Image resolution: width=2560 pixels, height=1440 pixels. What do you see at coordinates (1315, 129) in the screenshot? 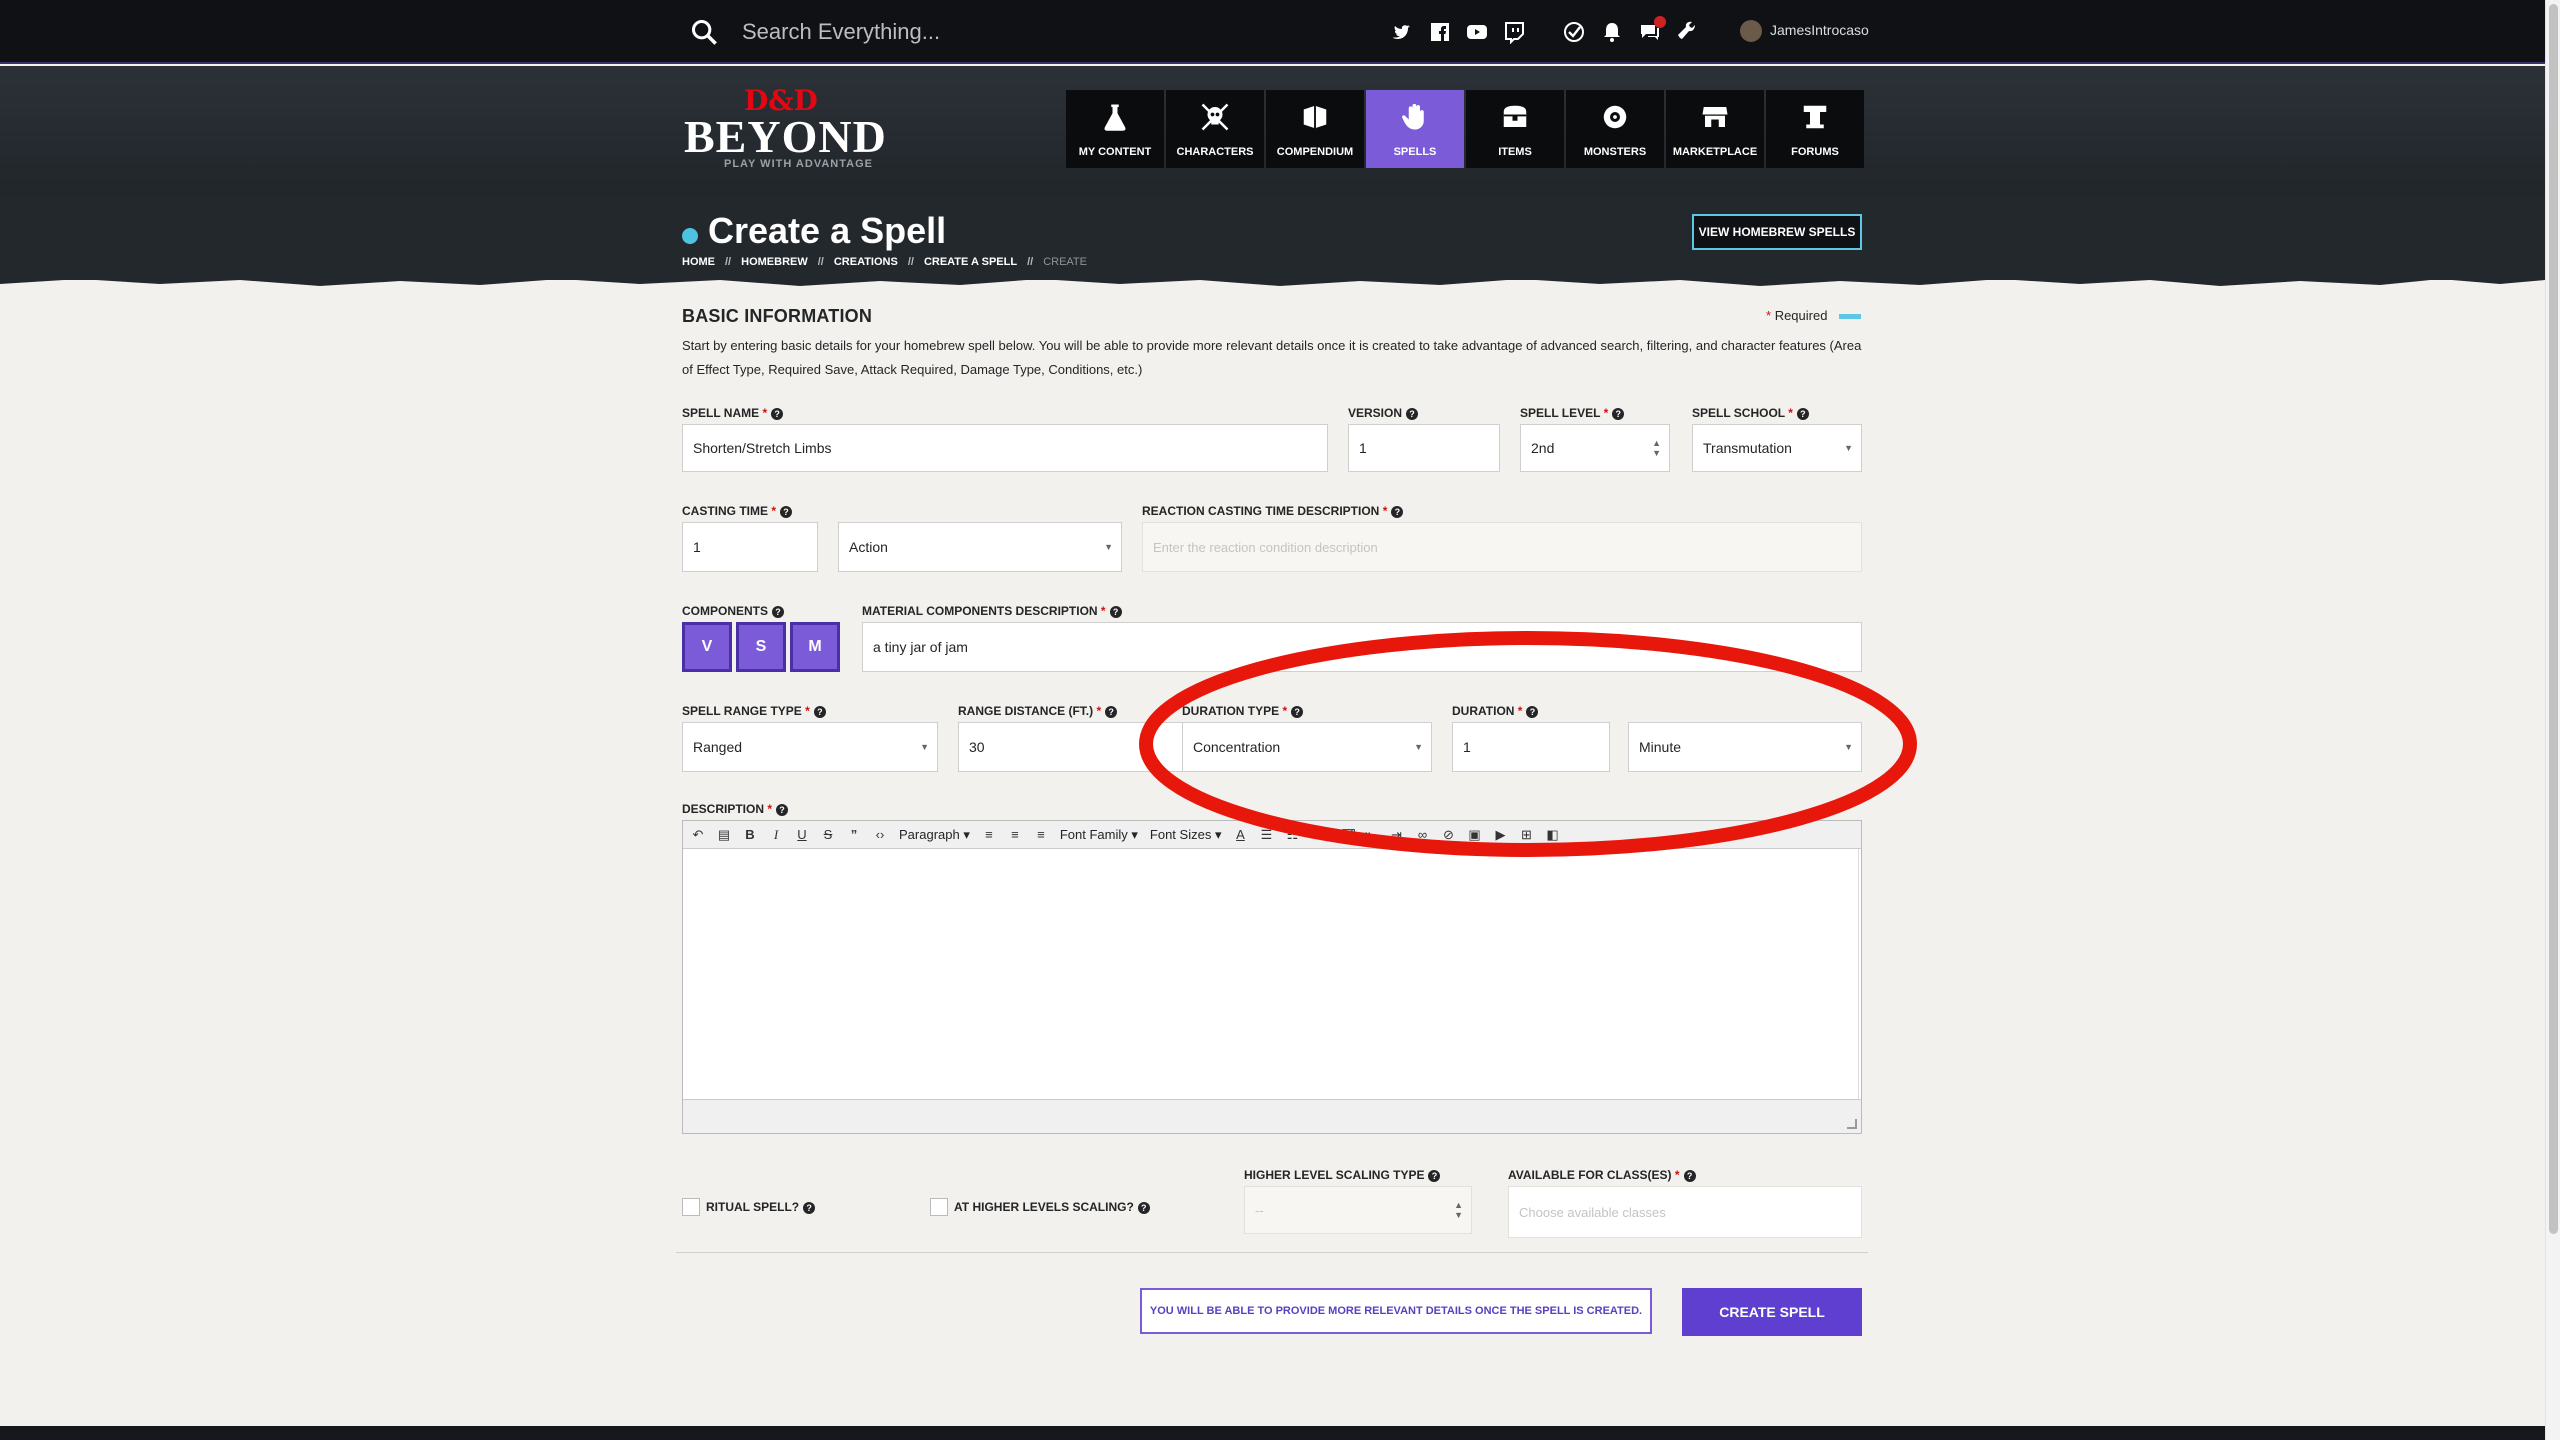
I see `nav-tab-compendium: COMPENDIUM` at bounding box center [1315, 129].